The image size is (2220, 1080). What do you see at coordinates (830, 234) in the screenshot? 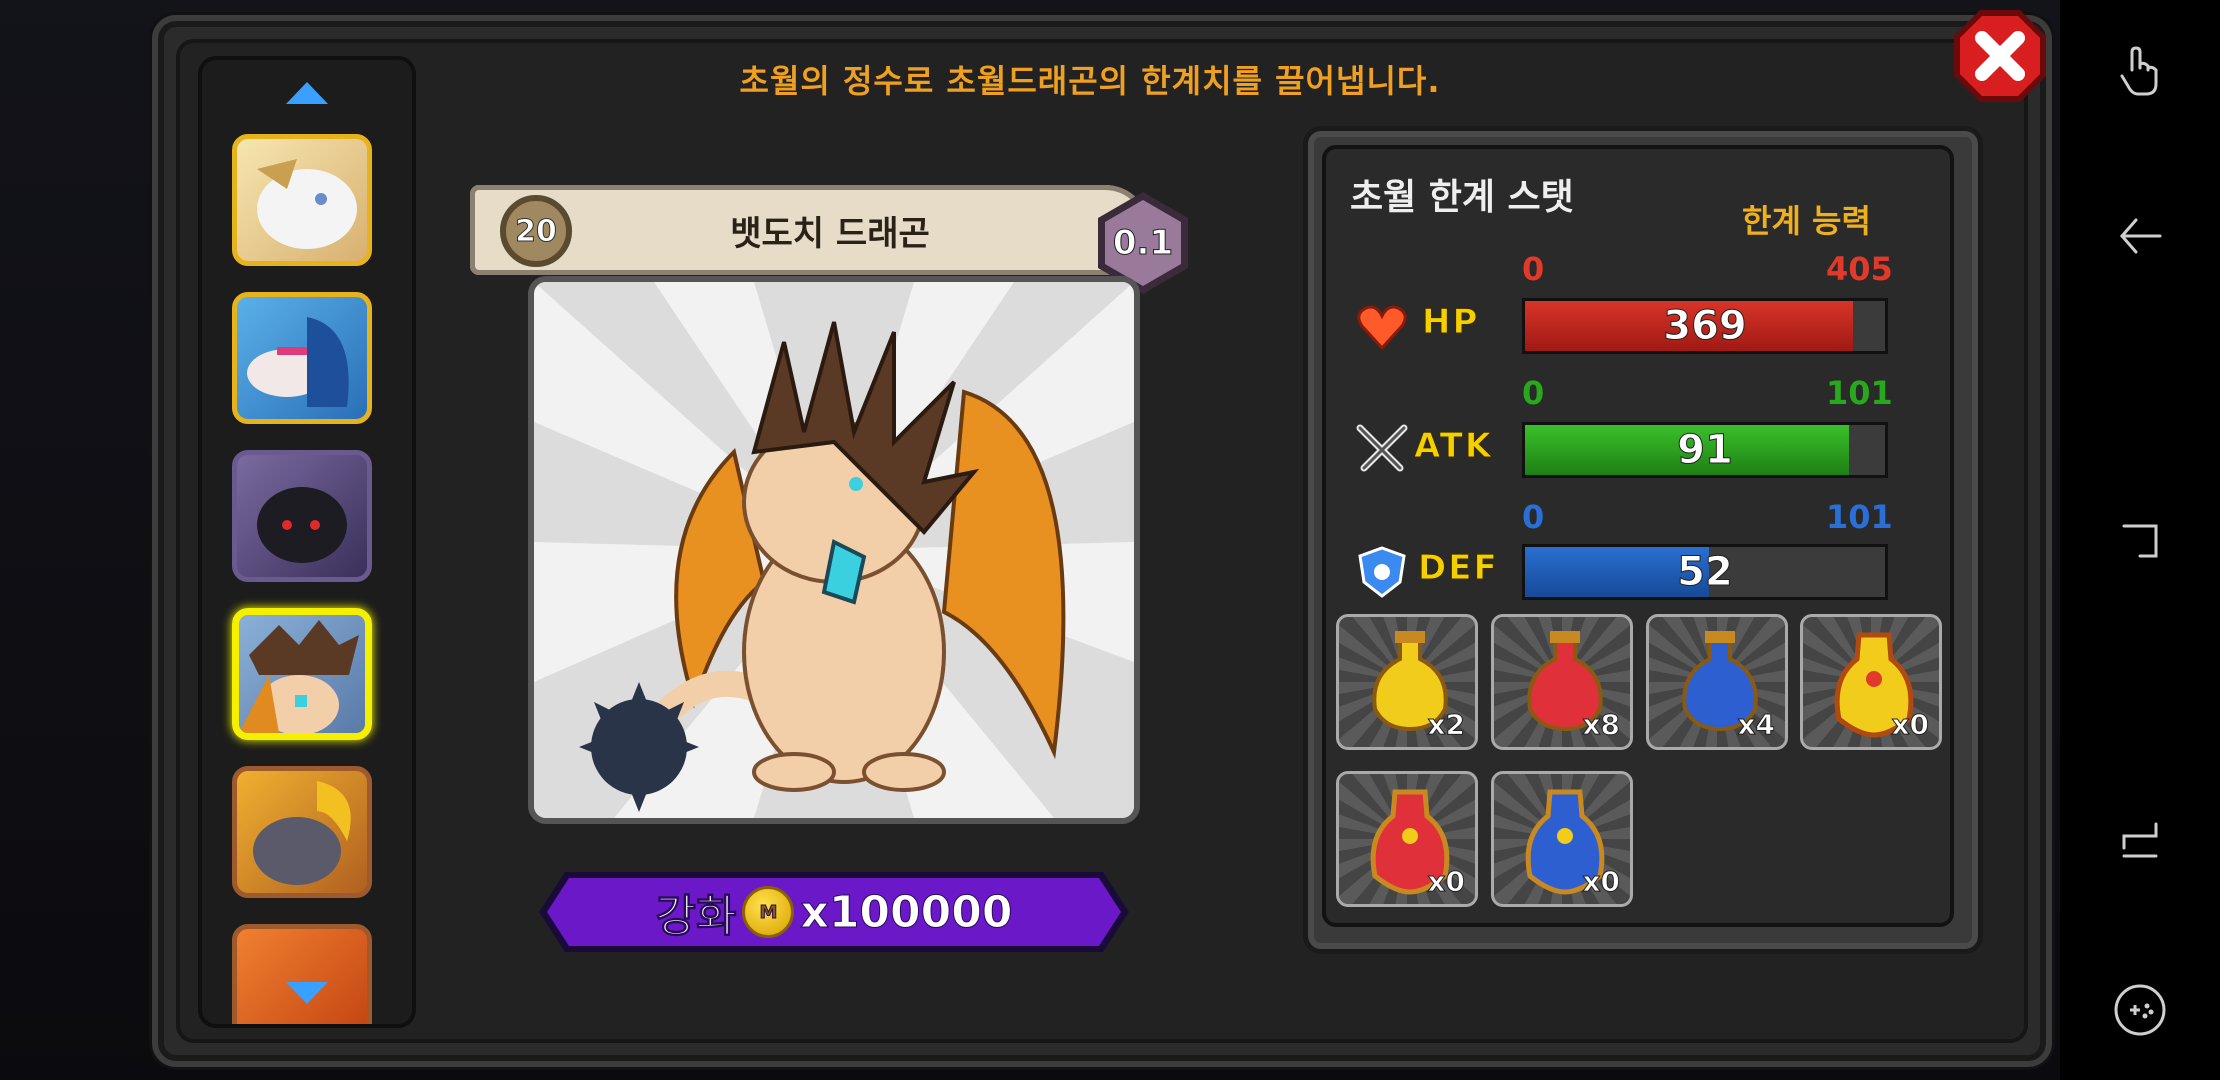
I see `dragon-name: 뱃도치 드래곤` at bounding box center [830, 234].